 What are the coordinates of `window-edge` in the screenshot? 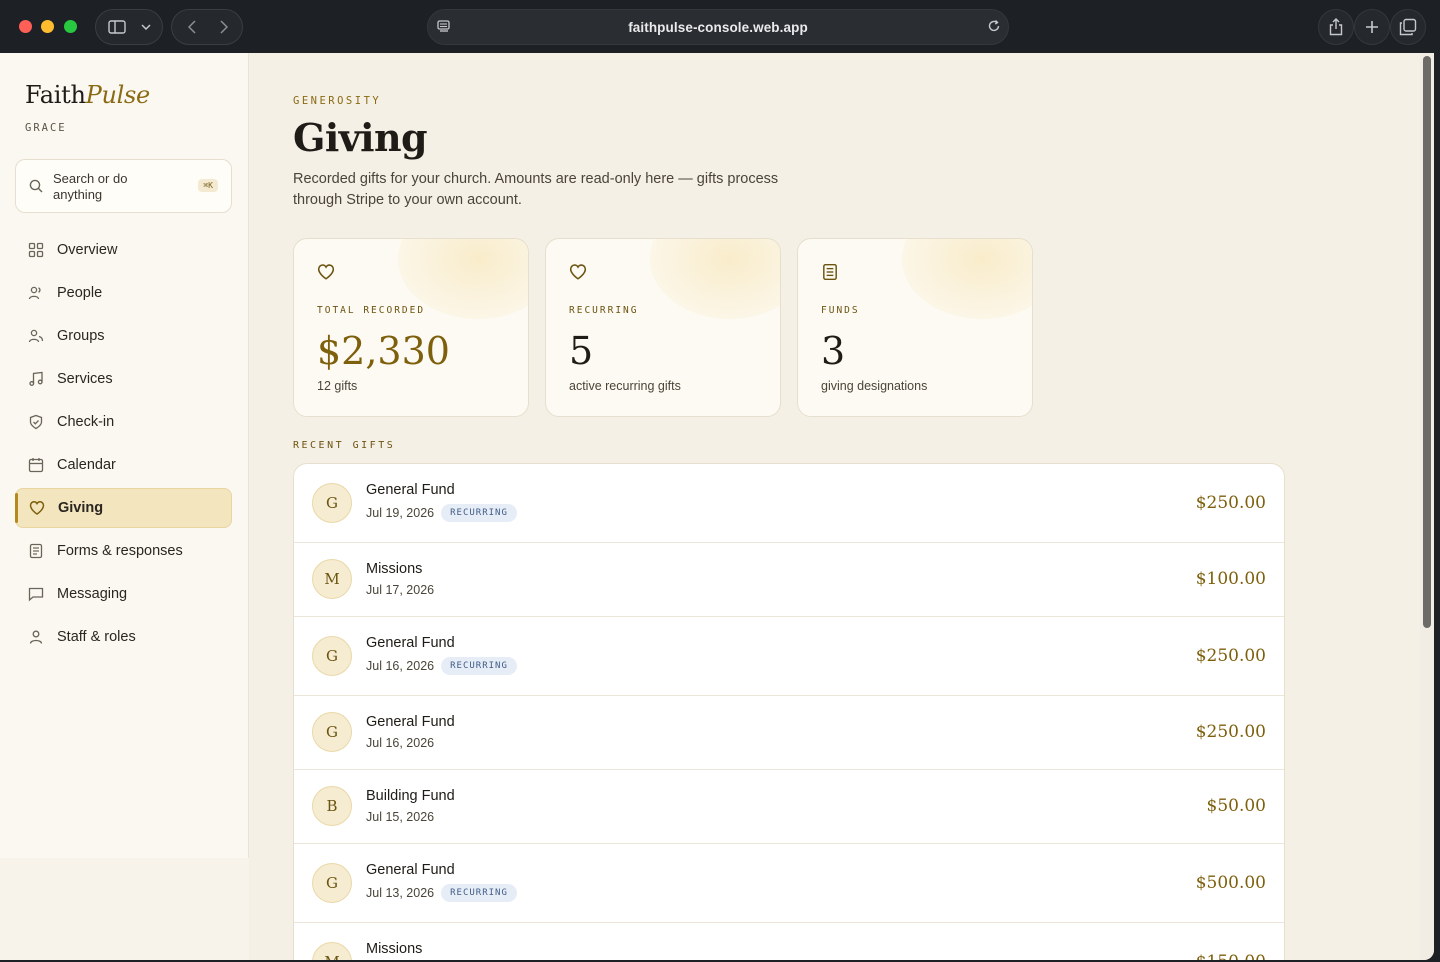 It's located at (1437, 507).